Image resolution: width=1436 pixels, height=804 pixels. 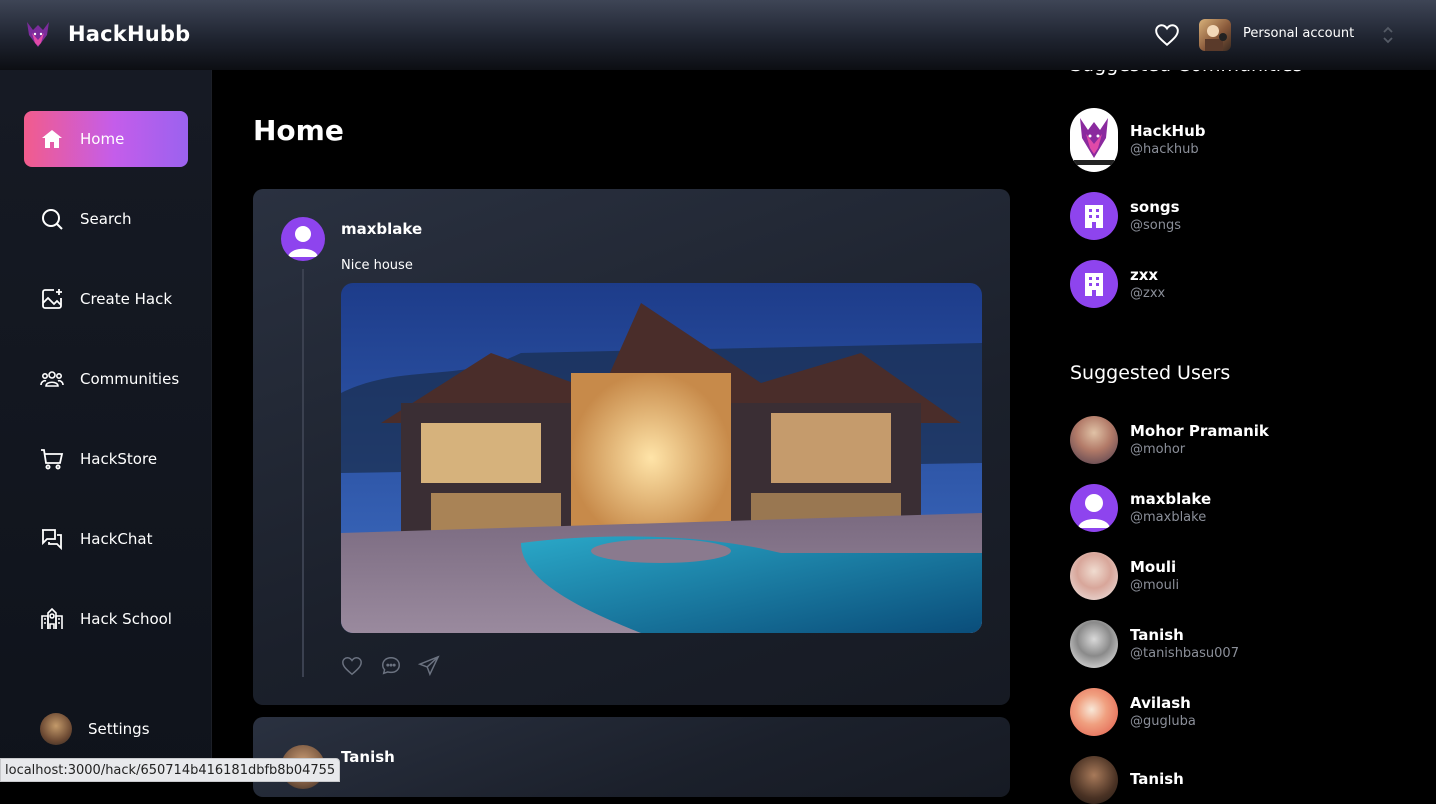 I want to click on user-item: Avilash @gugluba, so click(x=1133, y=712).